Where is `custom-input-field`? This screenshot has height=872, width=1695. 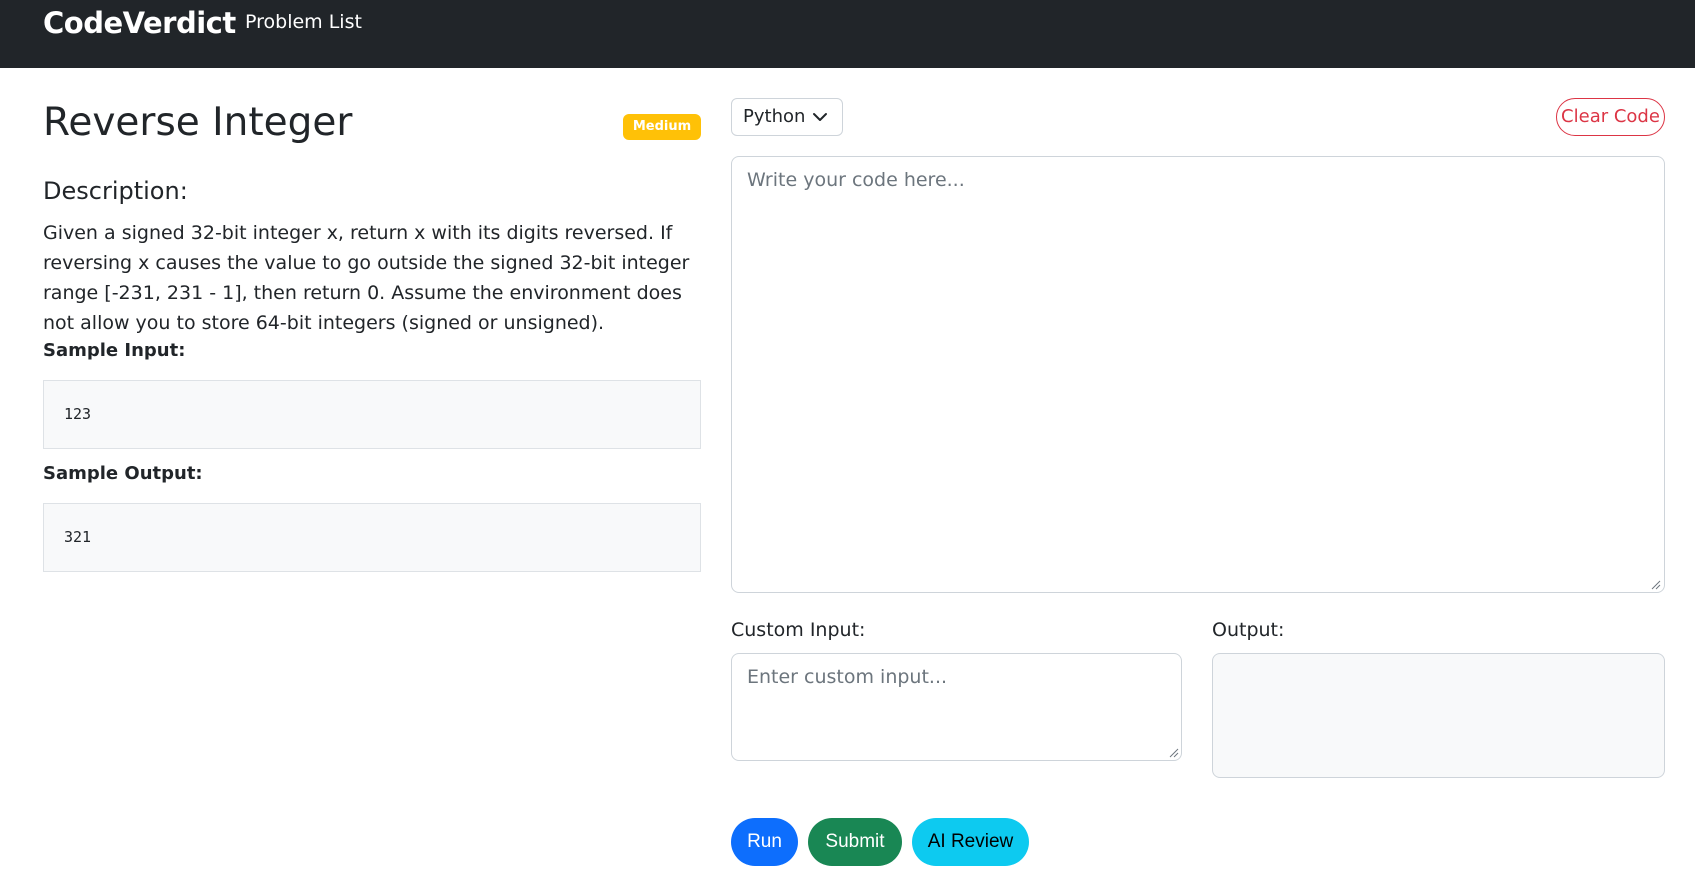
custom-input-field is located at coordinates (956, 707).